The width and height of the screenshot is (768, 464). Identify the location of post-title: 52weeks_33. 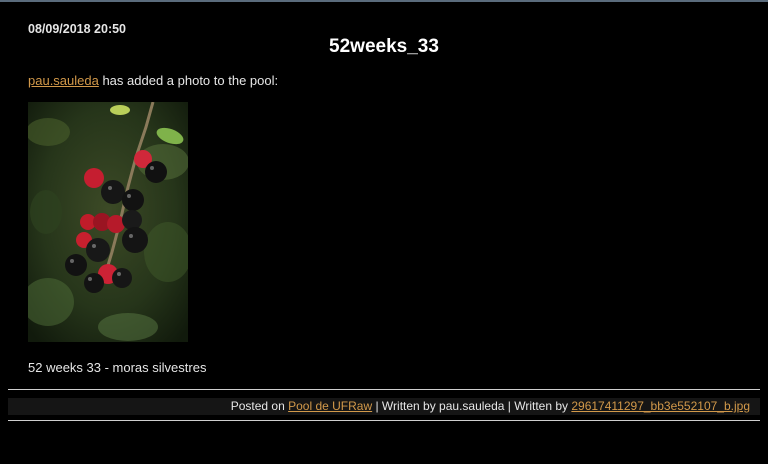
(384, 46).